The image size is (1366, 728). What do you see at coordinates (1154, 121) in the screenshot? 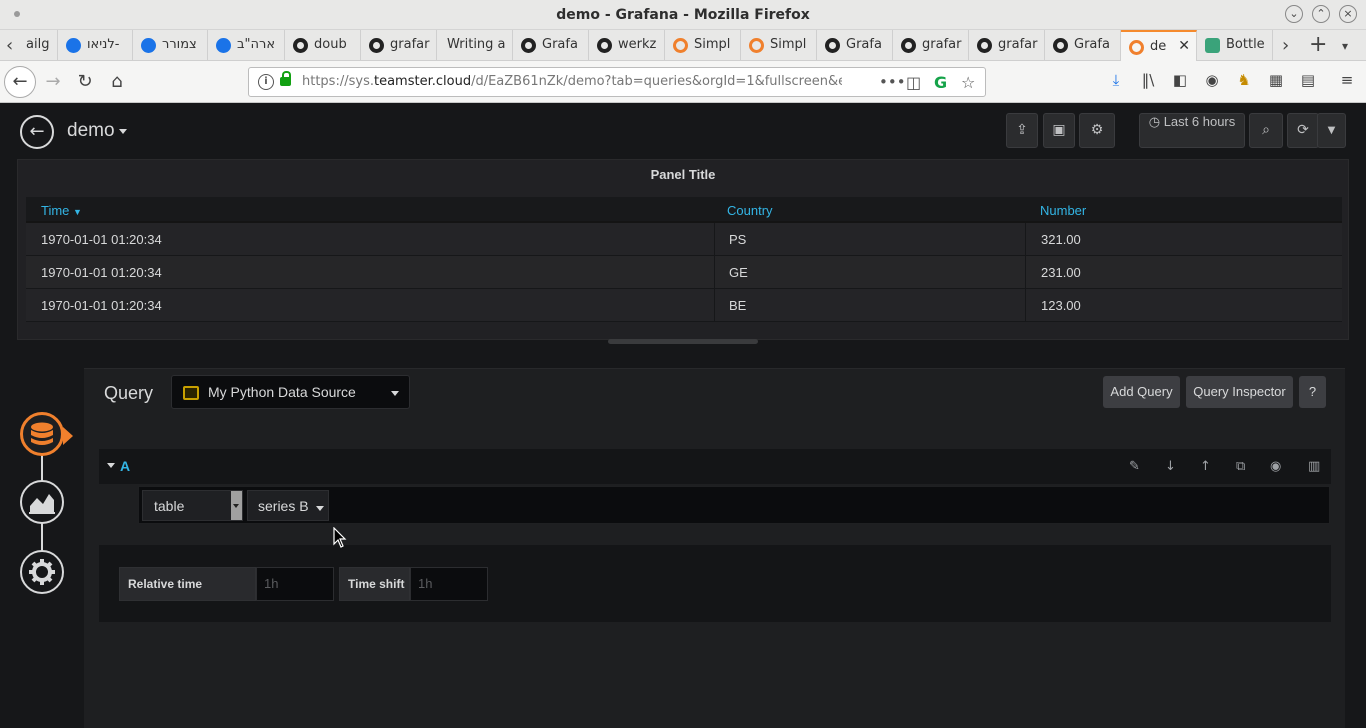
I see `clock-icon: ◷` at bounding box center [1154, 121].